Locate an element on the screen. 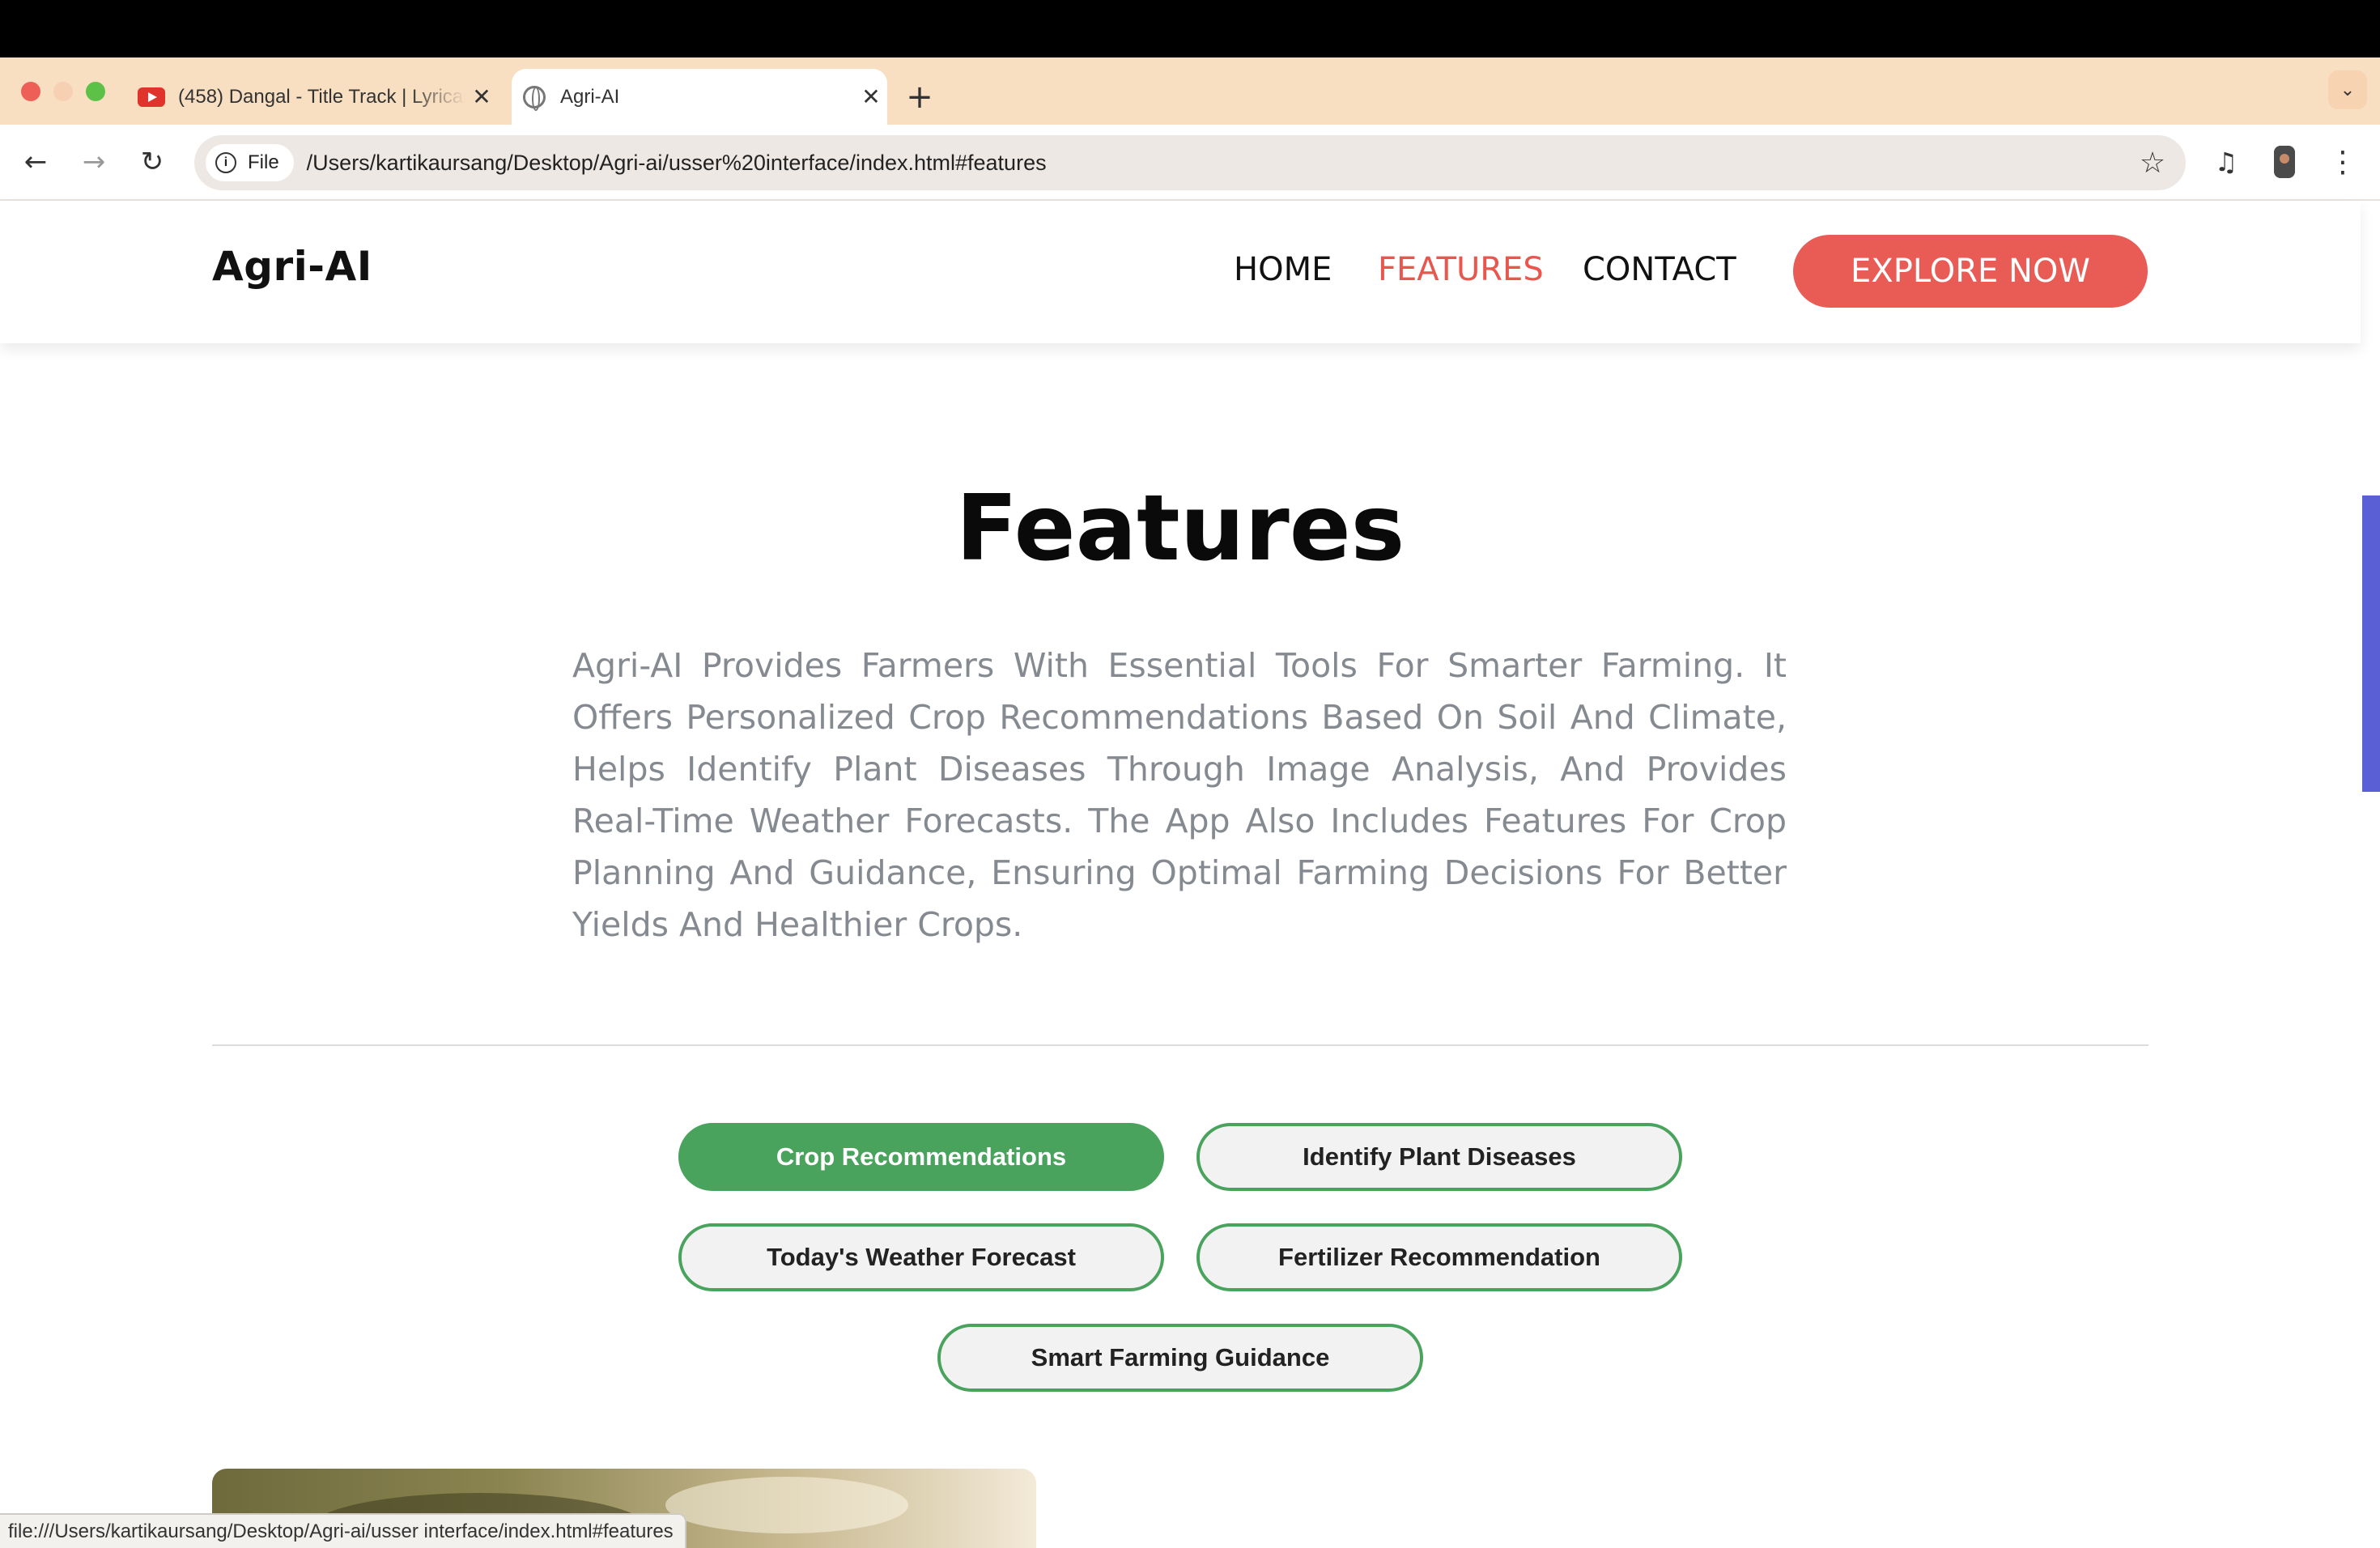 Image resolution: width=2380 pixels, height=1548 pixels. forward-button: → is located at coordinates (94, 162).